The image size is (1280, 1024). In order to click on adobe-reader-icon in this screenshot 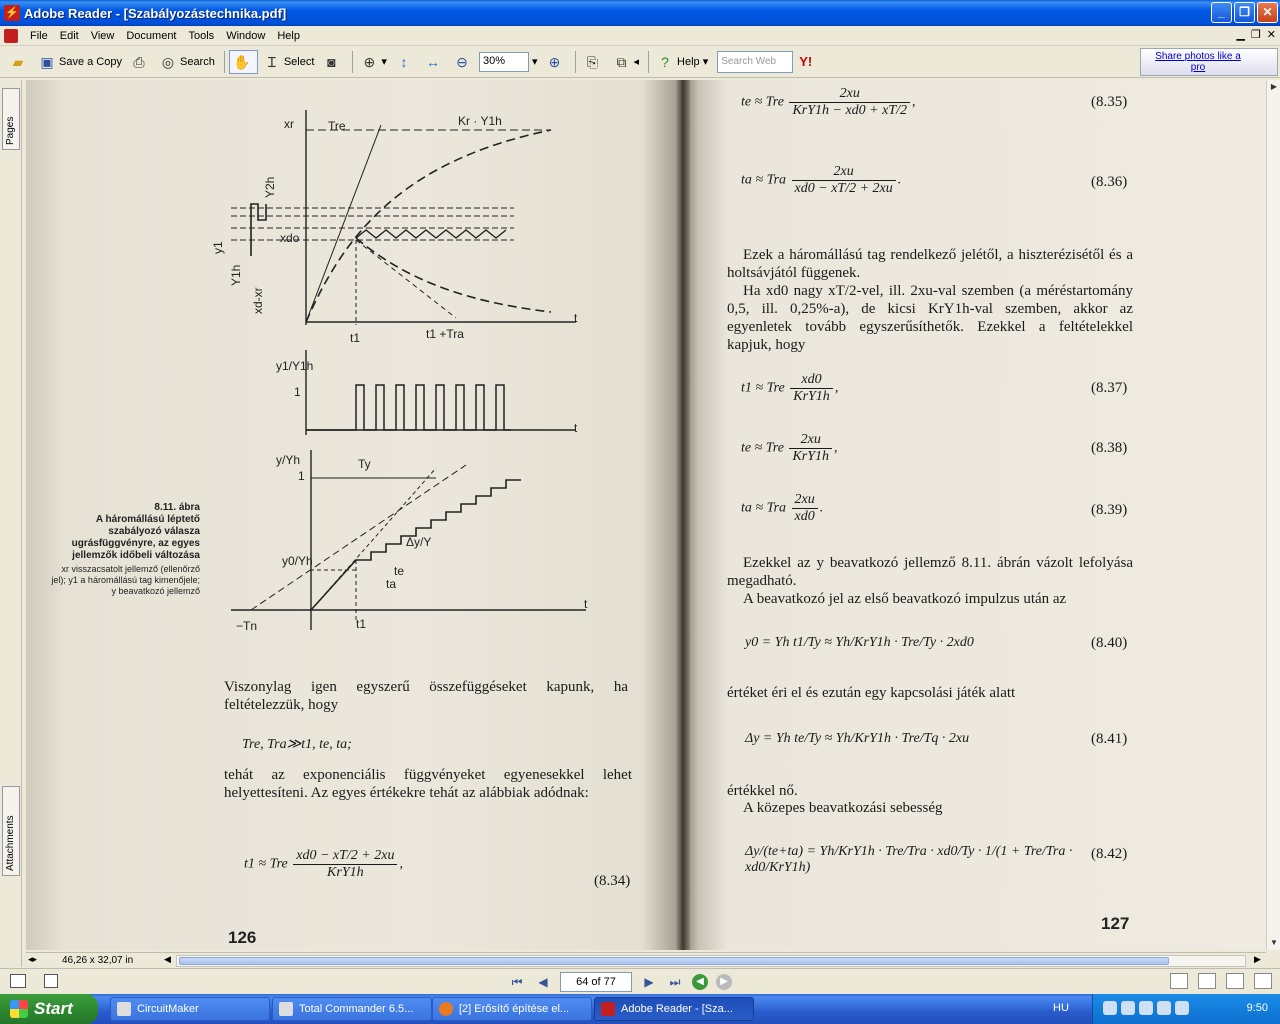, I will do `click(608, 1009)`.